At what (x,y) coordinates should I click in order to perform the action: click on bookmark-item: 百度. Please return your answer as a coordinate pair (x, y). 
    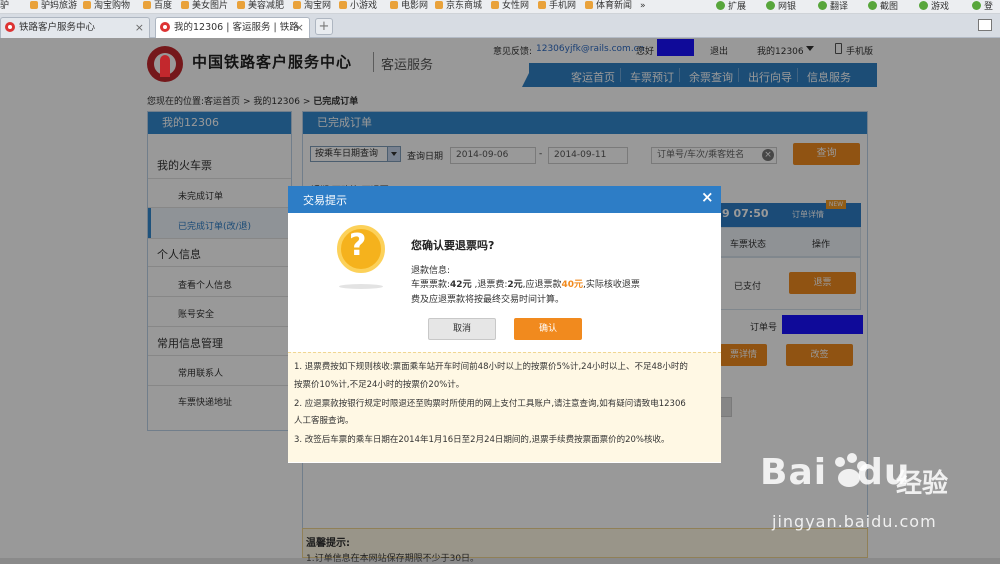
    Looking at the image, I should click on (157, 6).